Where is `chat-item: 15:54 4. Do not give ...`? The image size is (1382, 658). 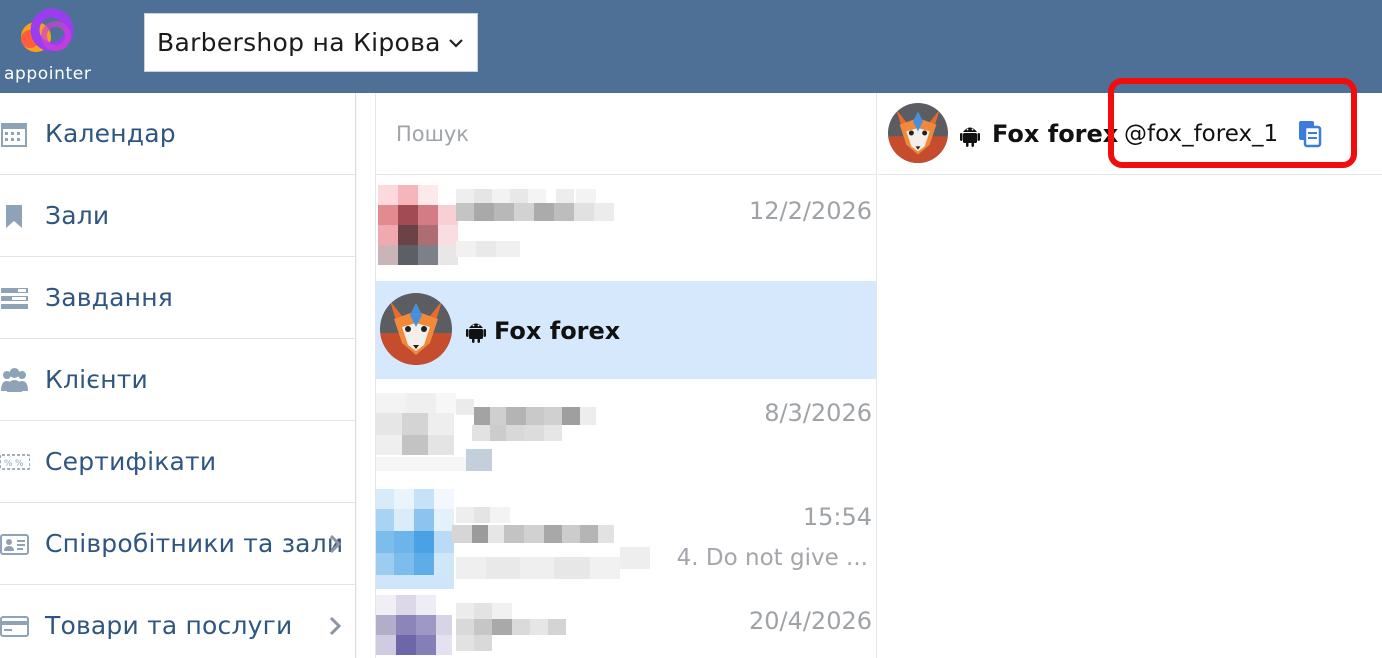
chat-item: 15:54 4. Do not give ... is located at coordinates (626, 539).